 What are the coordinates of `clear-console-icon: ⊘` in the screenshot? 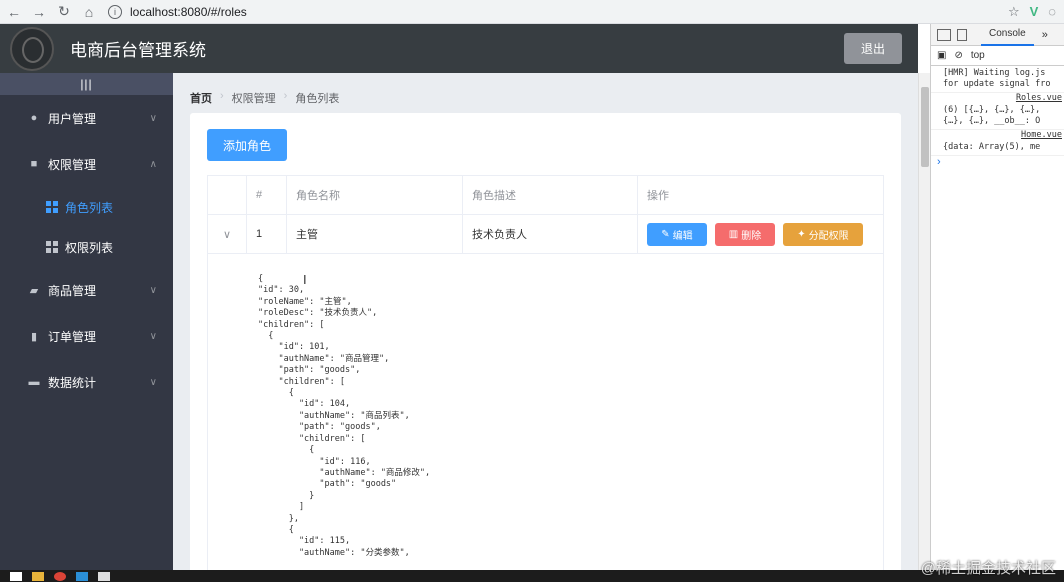 It's located at (958, 55).